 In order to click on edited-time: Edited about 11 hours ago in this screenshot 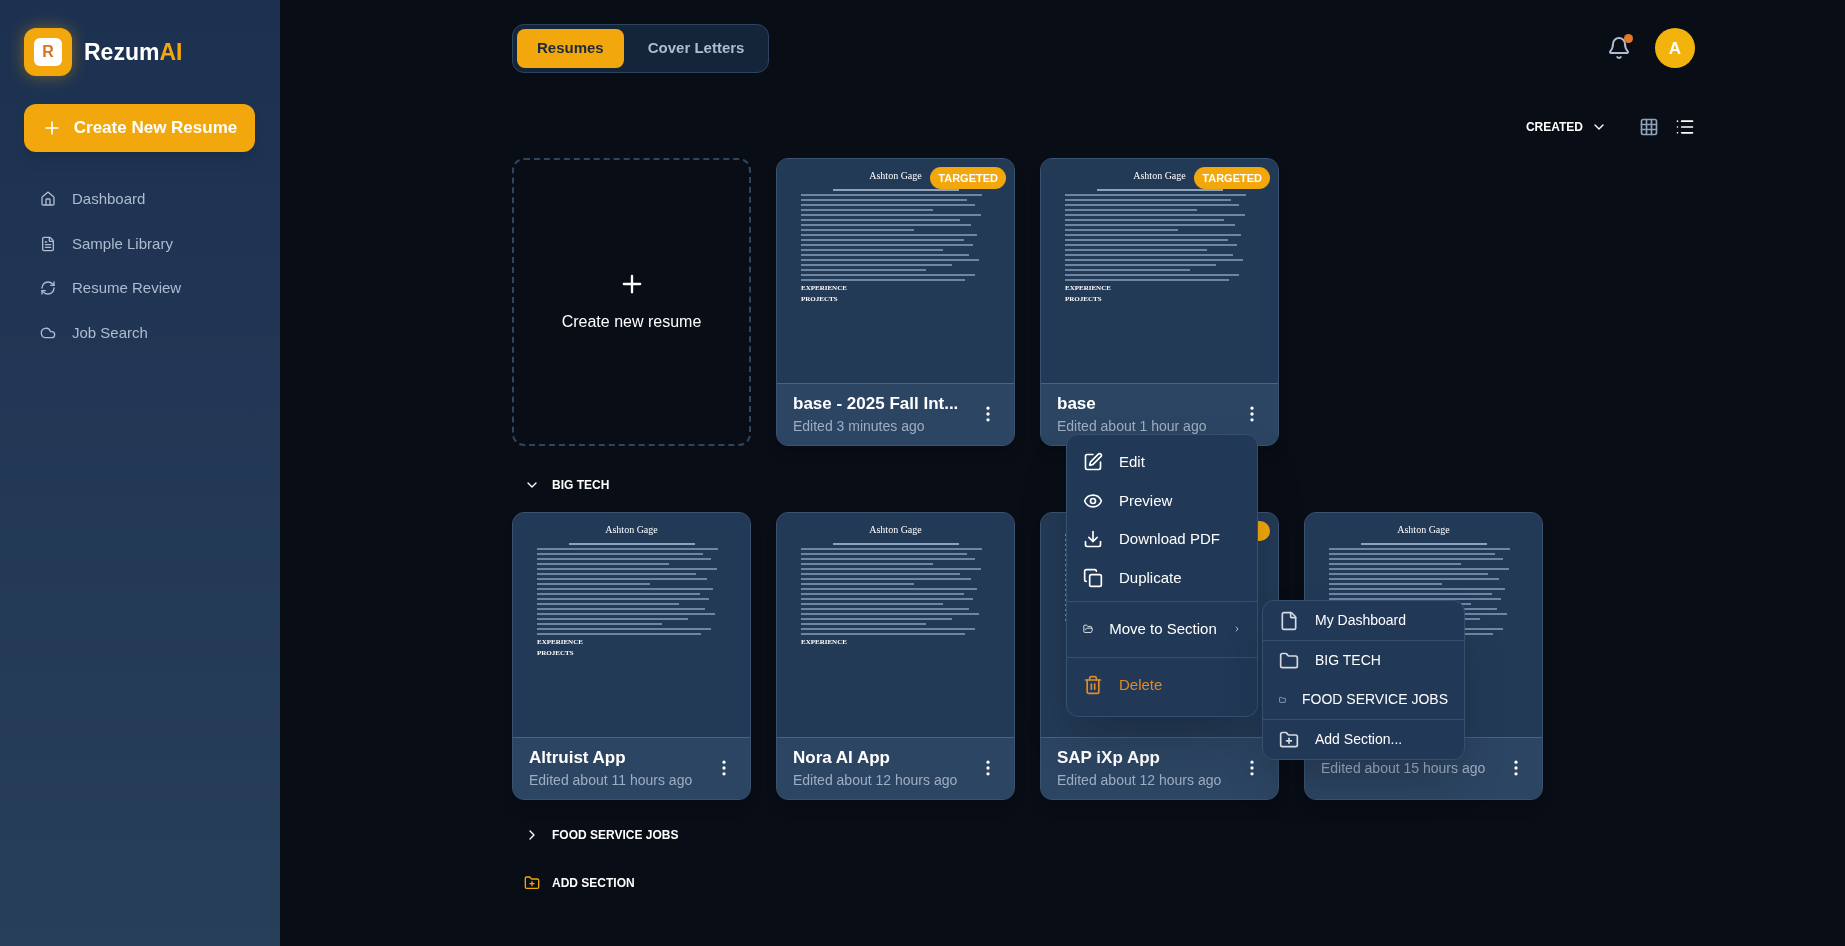, I will do `click(611, 781)`.